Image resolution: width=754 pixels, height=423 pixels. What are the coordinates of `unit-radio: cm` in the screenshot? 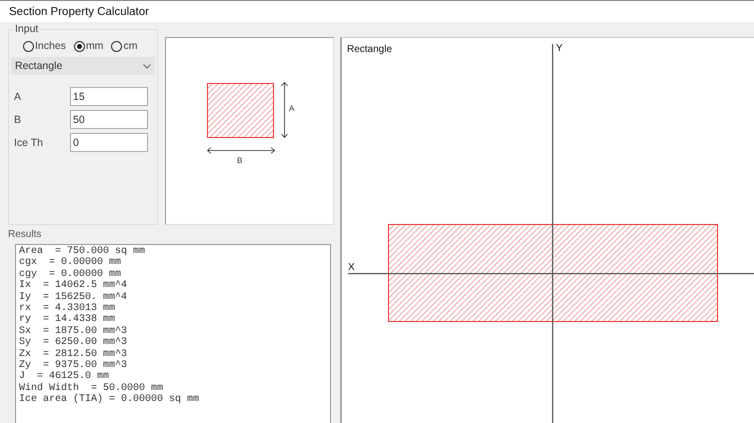 It's located at (124, 46).